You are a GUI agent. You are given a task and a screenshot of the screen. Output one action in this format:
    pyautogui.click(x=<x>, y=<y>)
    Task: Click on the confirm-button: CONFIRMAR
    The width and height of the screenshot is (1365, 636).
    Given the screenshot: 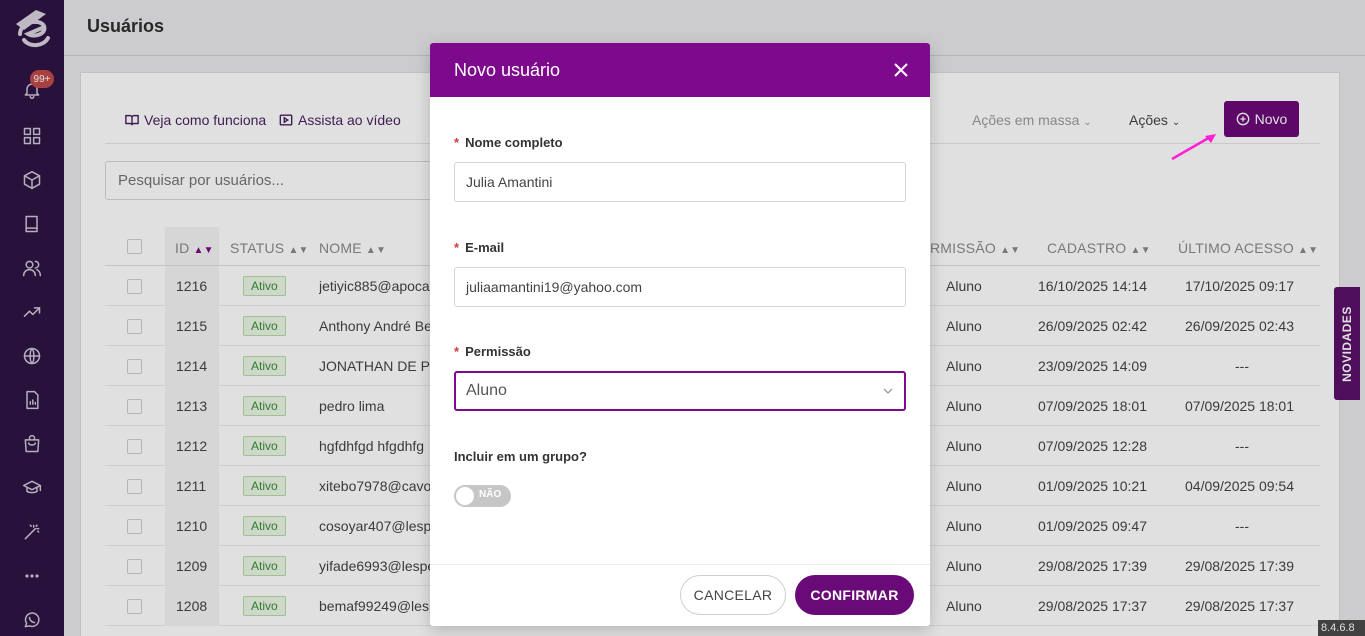 What is the action you would take?
    pyautogui.click(x=854, y=595)
    